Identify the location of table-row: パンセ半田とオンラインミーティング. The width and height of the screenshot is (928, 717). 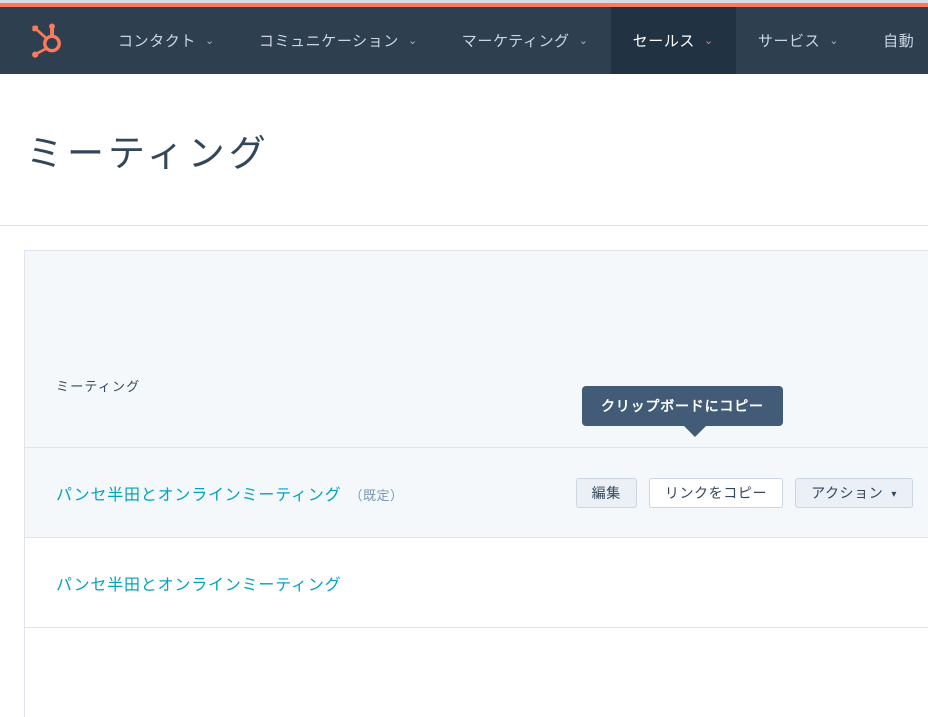
(476, 582).